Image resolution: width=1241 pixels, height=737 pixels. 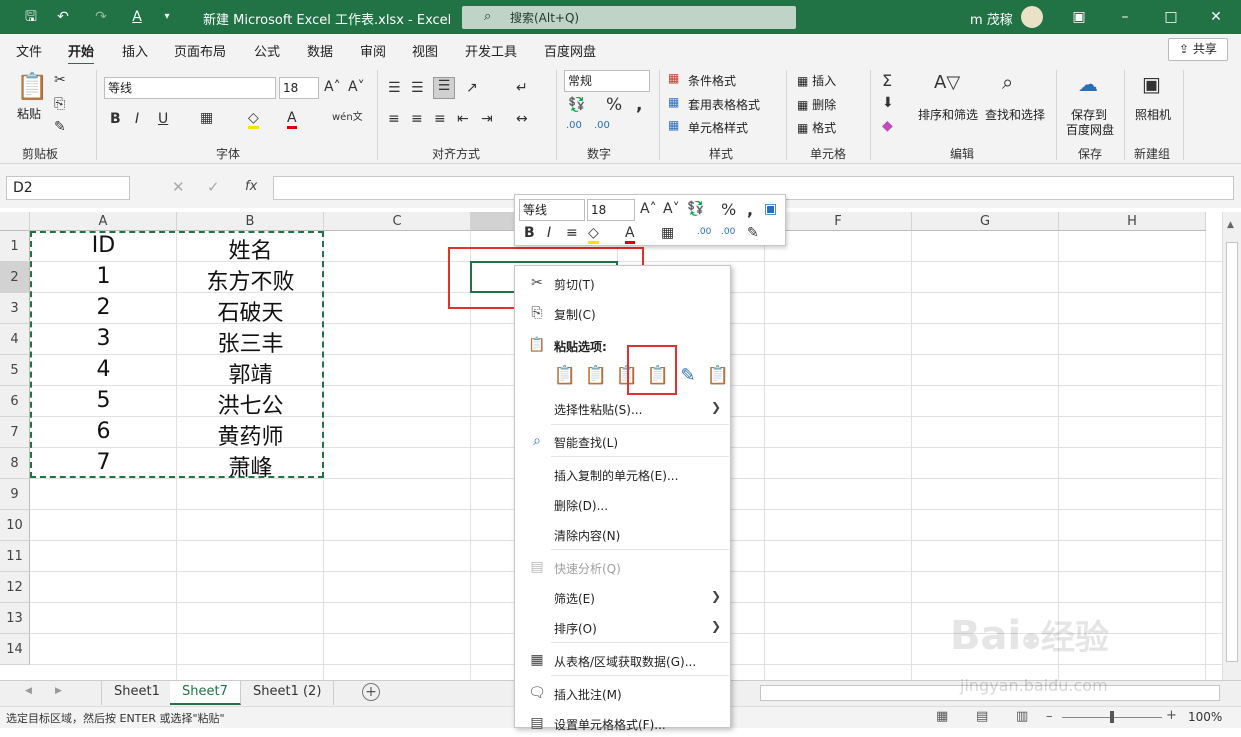 I want to click on table-format-icon: ▦, so click(x=673, y=102).